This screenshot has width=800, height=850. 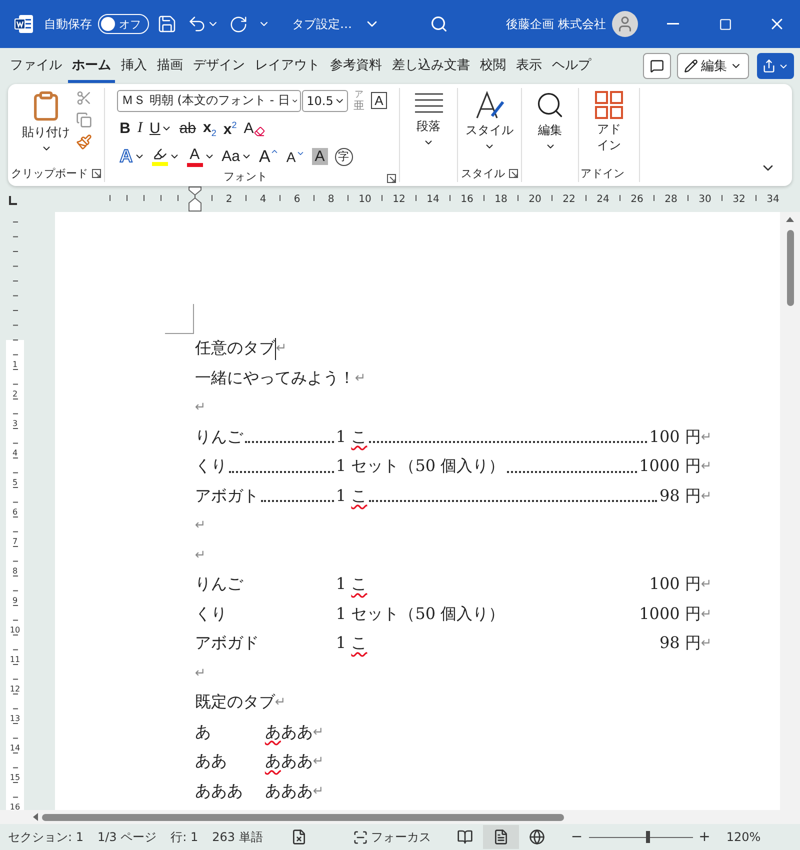 I want to click on font-color-button: A, so click(x=201, y=156).